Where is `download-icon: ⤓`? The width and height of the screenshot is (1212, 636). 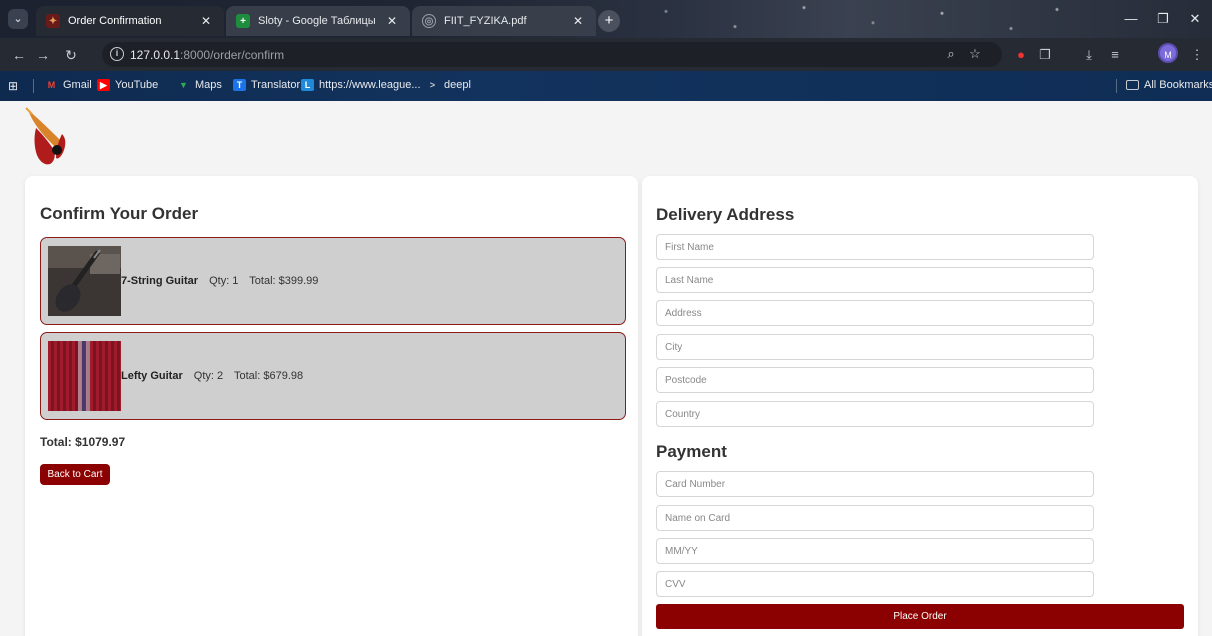
download-icon: ⤓ is located at coordinates (1089, 55).